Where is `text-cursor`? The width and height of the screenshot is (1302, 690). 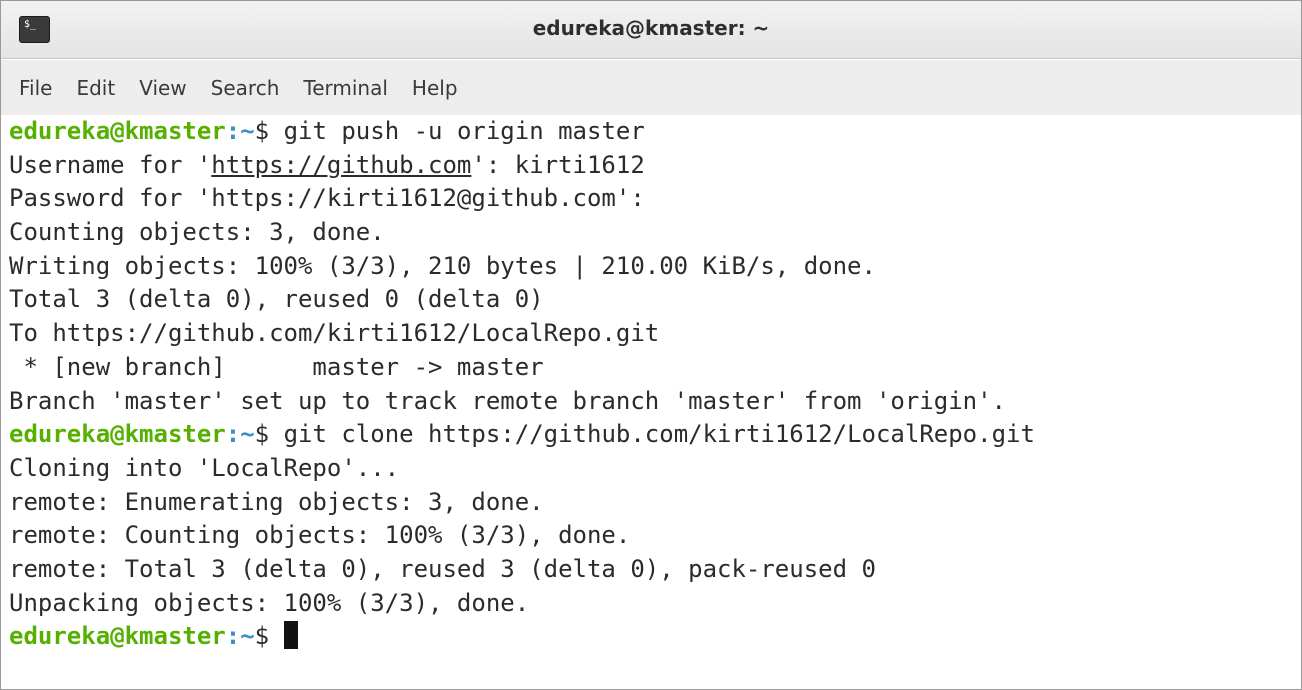
text-cursor is located at coordinates (290, 635).